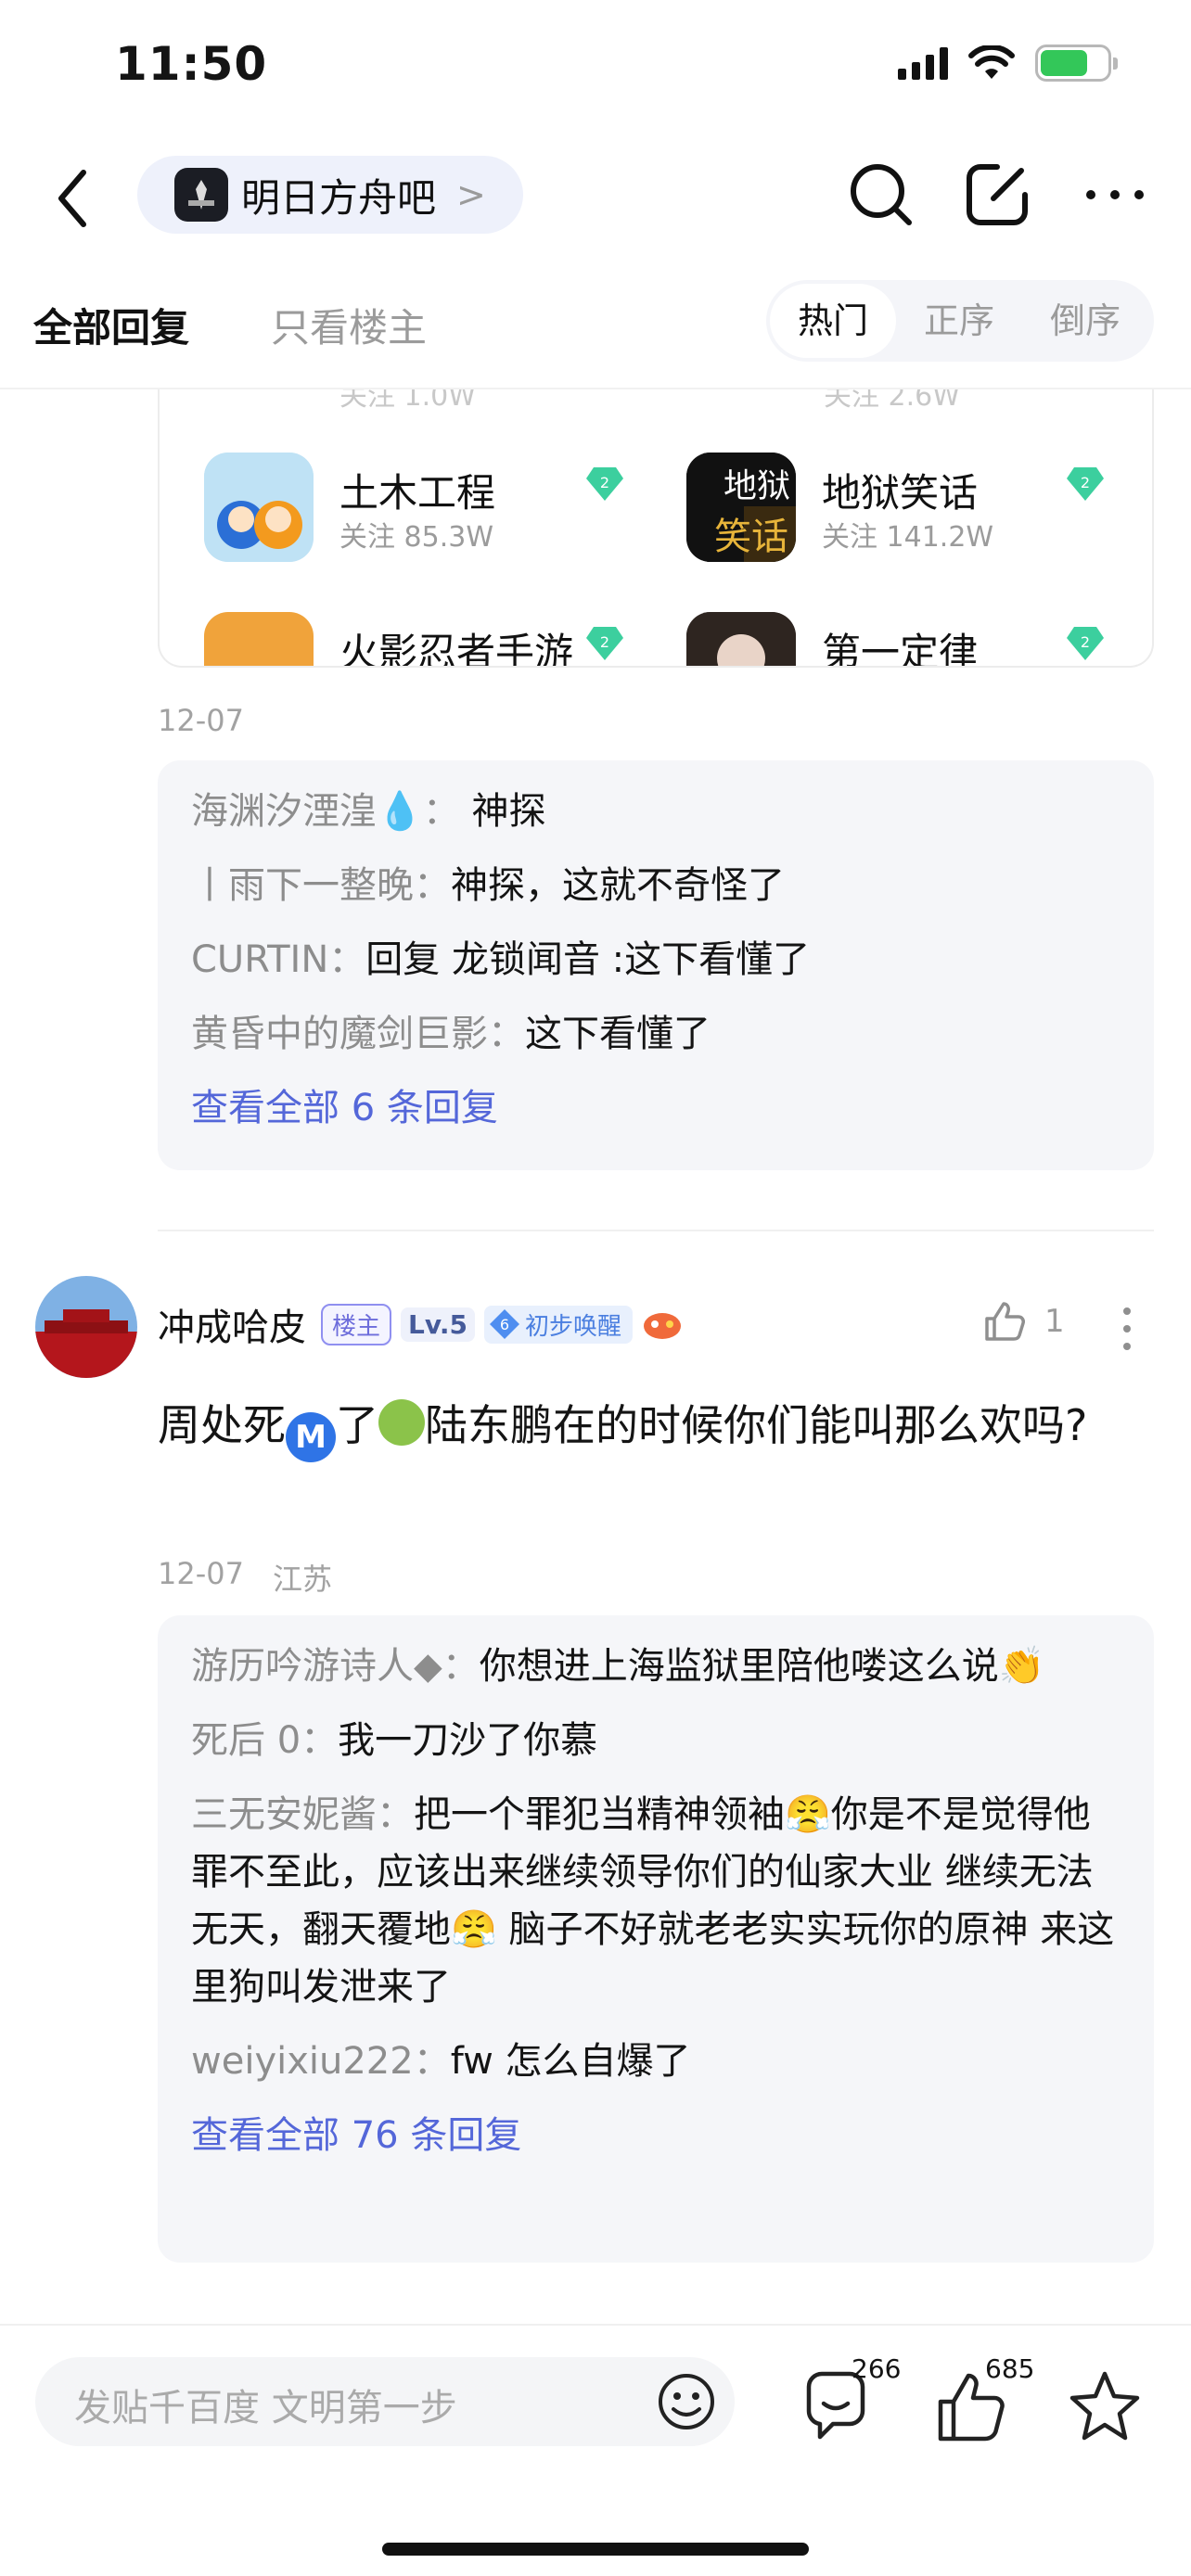 This screenshot has width=1191, height=2576. Describe the element at coordinates (900, 493) in the screenshot. I see `forum-item-name: 地狱笑话` at that location.